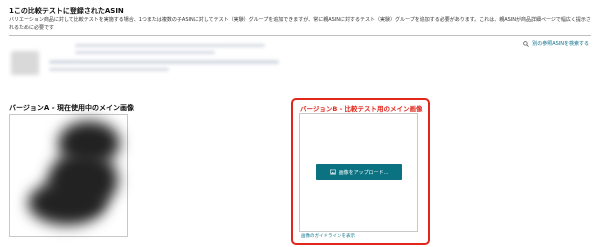 The image size is (600, 247). Describe the element at coordinates (328, 236) in the screenshot. I see `image-guideline-link: 画像のガイドラインを表示` at that location.